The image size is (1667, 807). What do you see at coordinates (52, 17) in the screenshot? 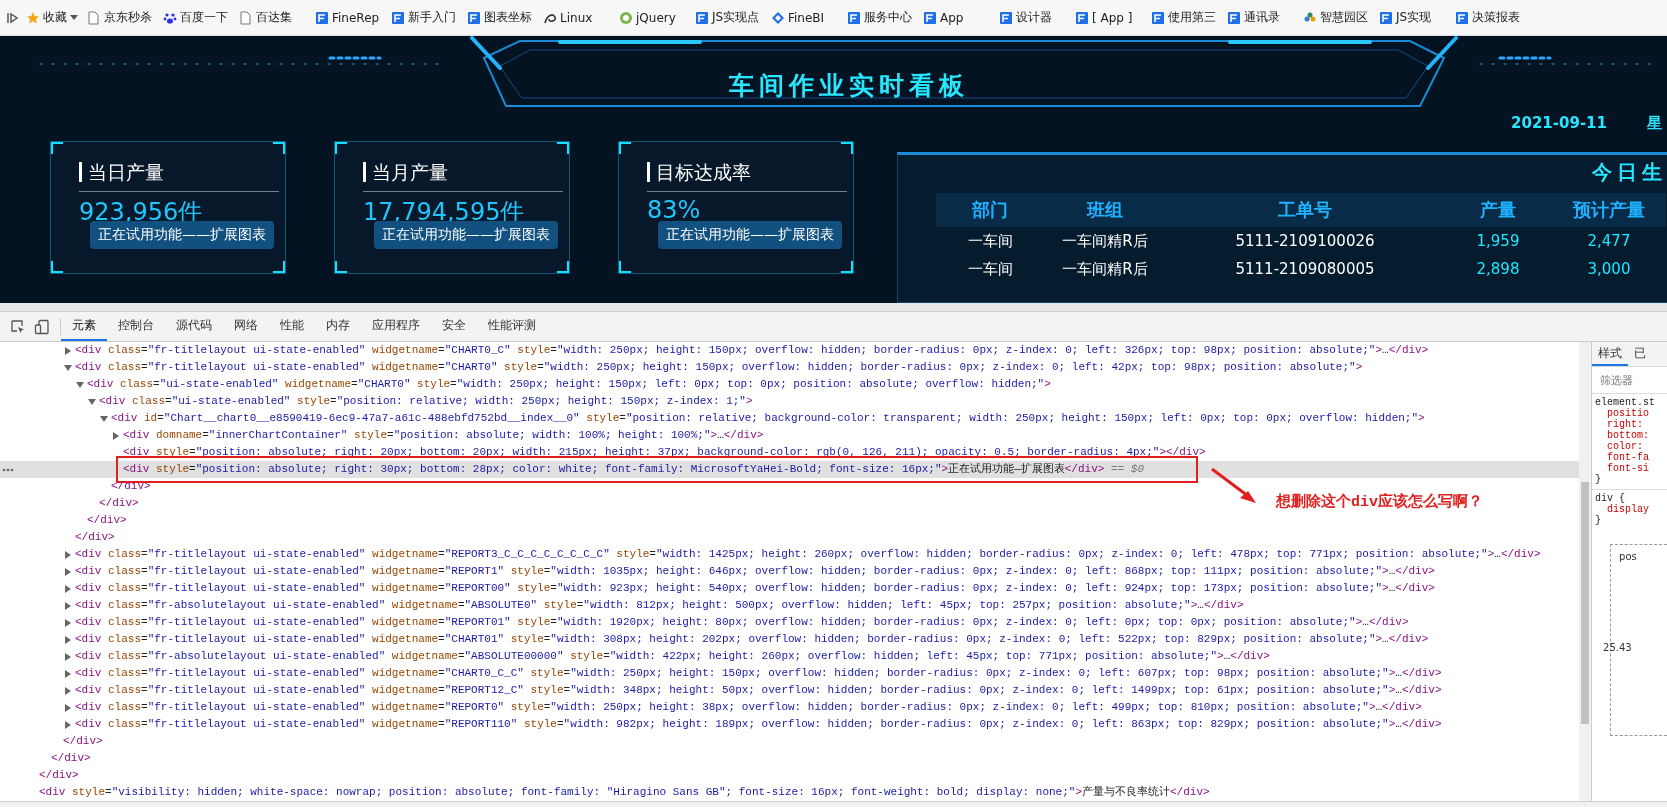
I see `favorites-button: 收藏` at bounding box center [52, 17].